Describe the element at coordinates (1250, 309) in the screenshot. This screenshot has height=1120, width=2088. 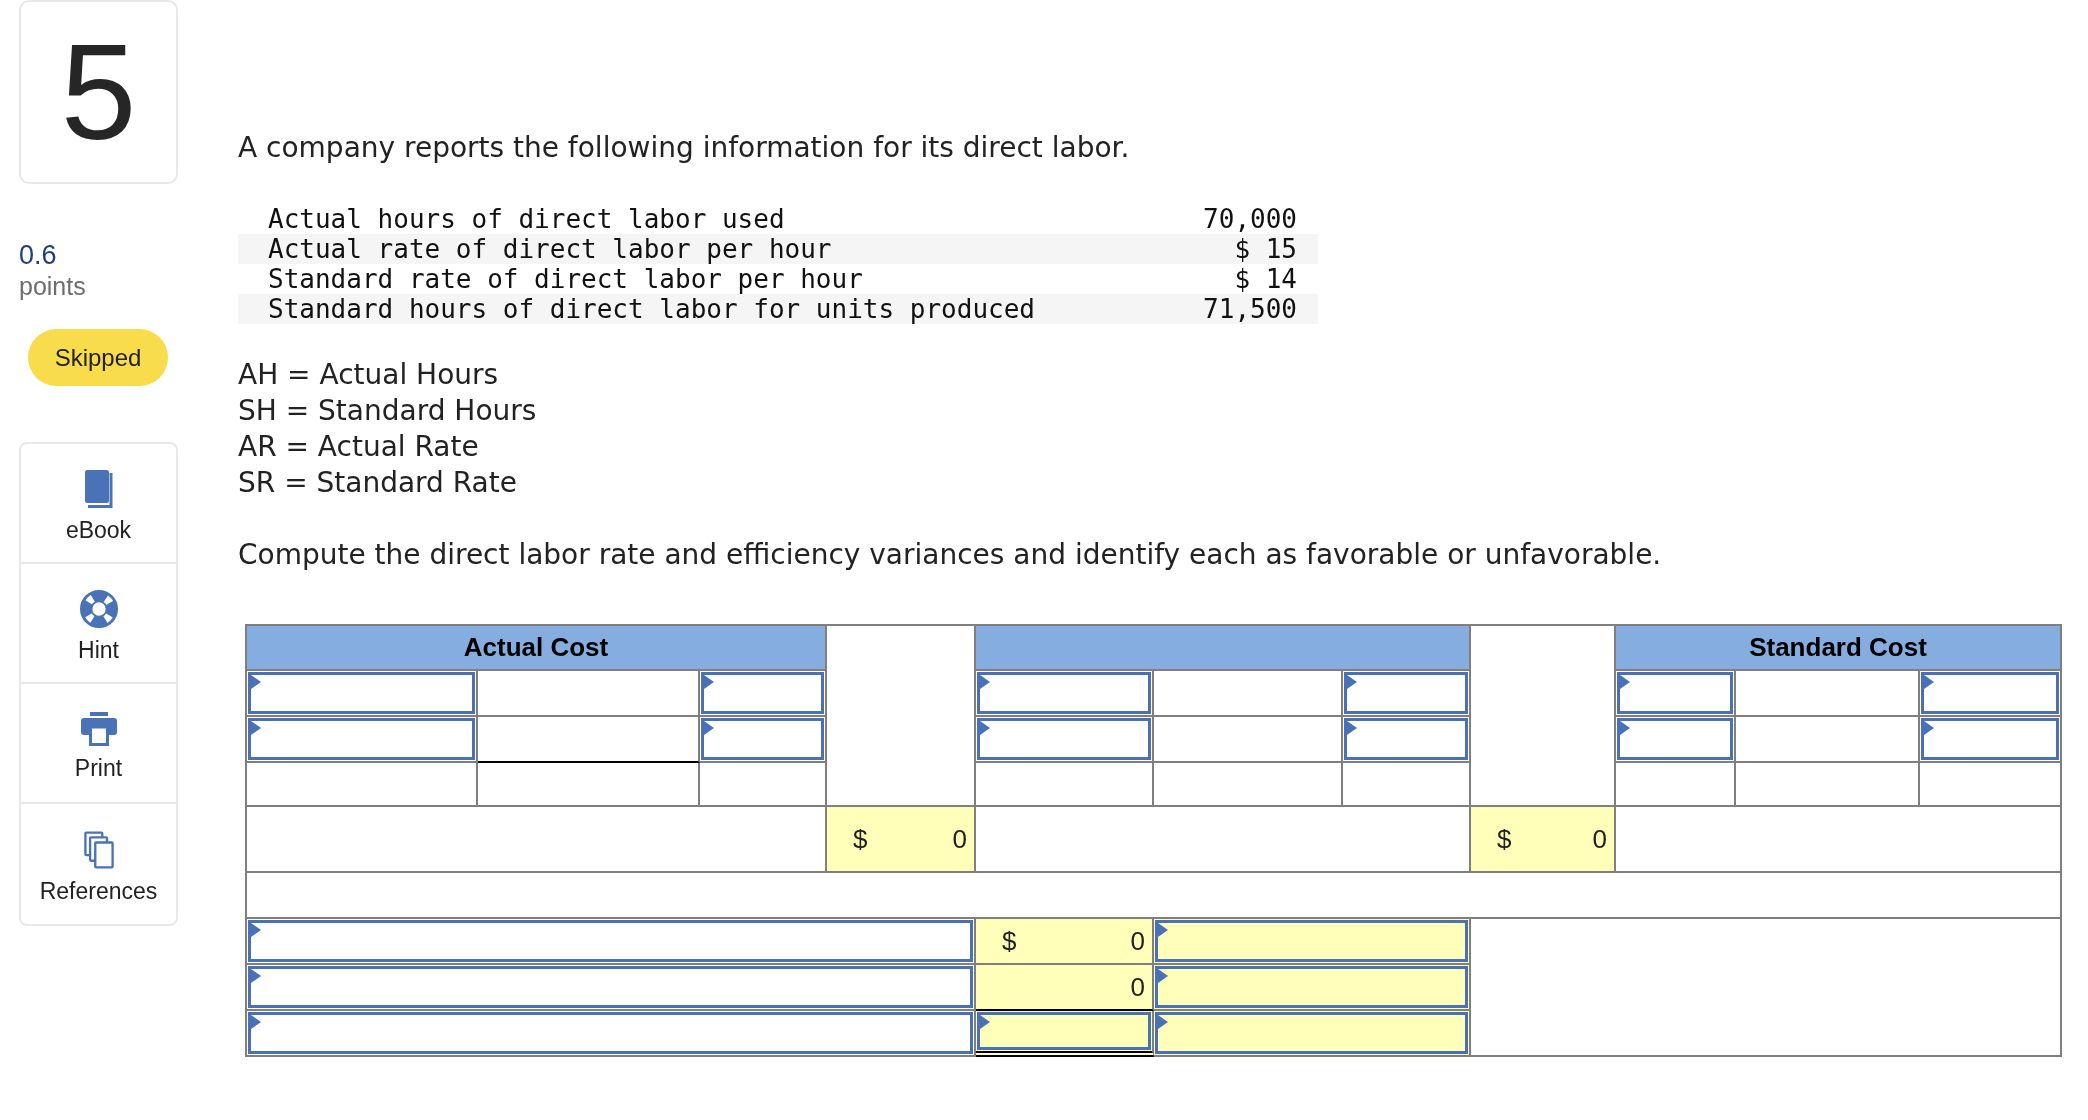
I see `data-value: 71,500` at that location.